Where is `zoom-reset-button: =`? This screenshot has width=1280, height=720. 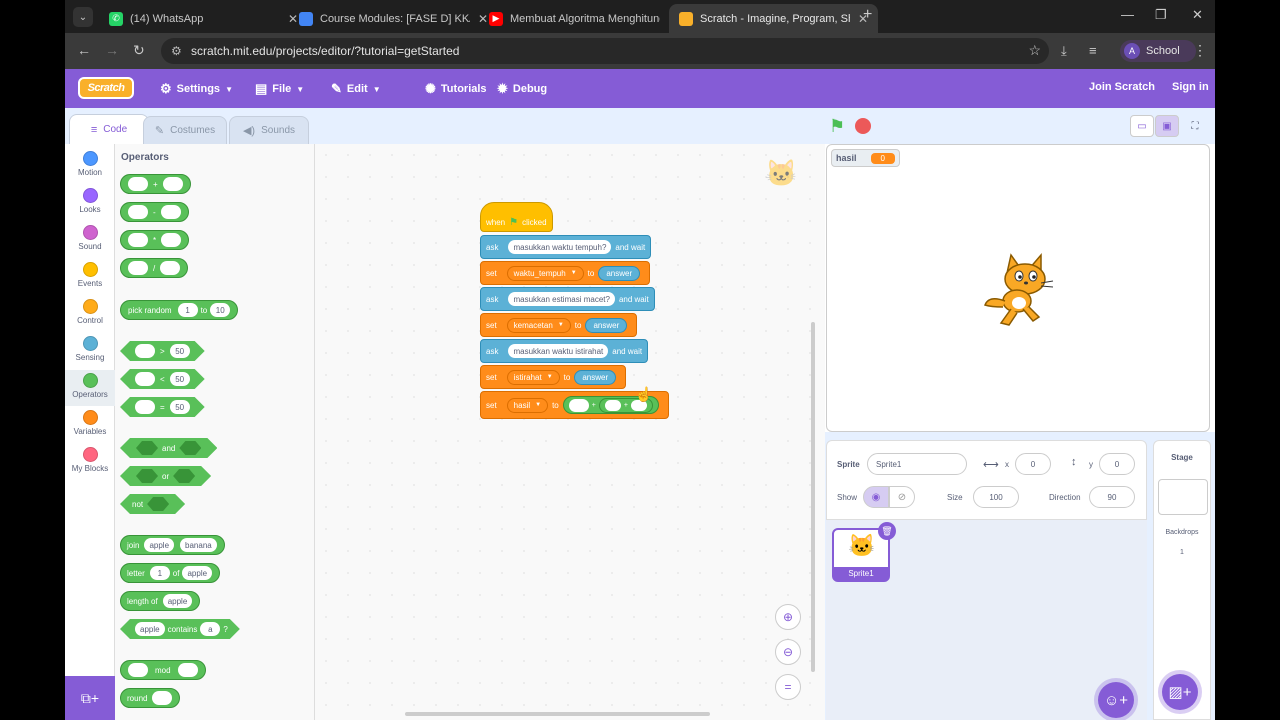
zoom-reset-button: = is located at coordinates (788, 687).